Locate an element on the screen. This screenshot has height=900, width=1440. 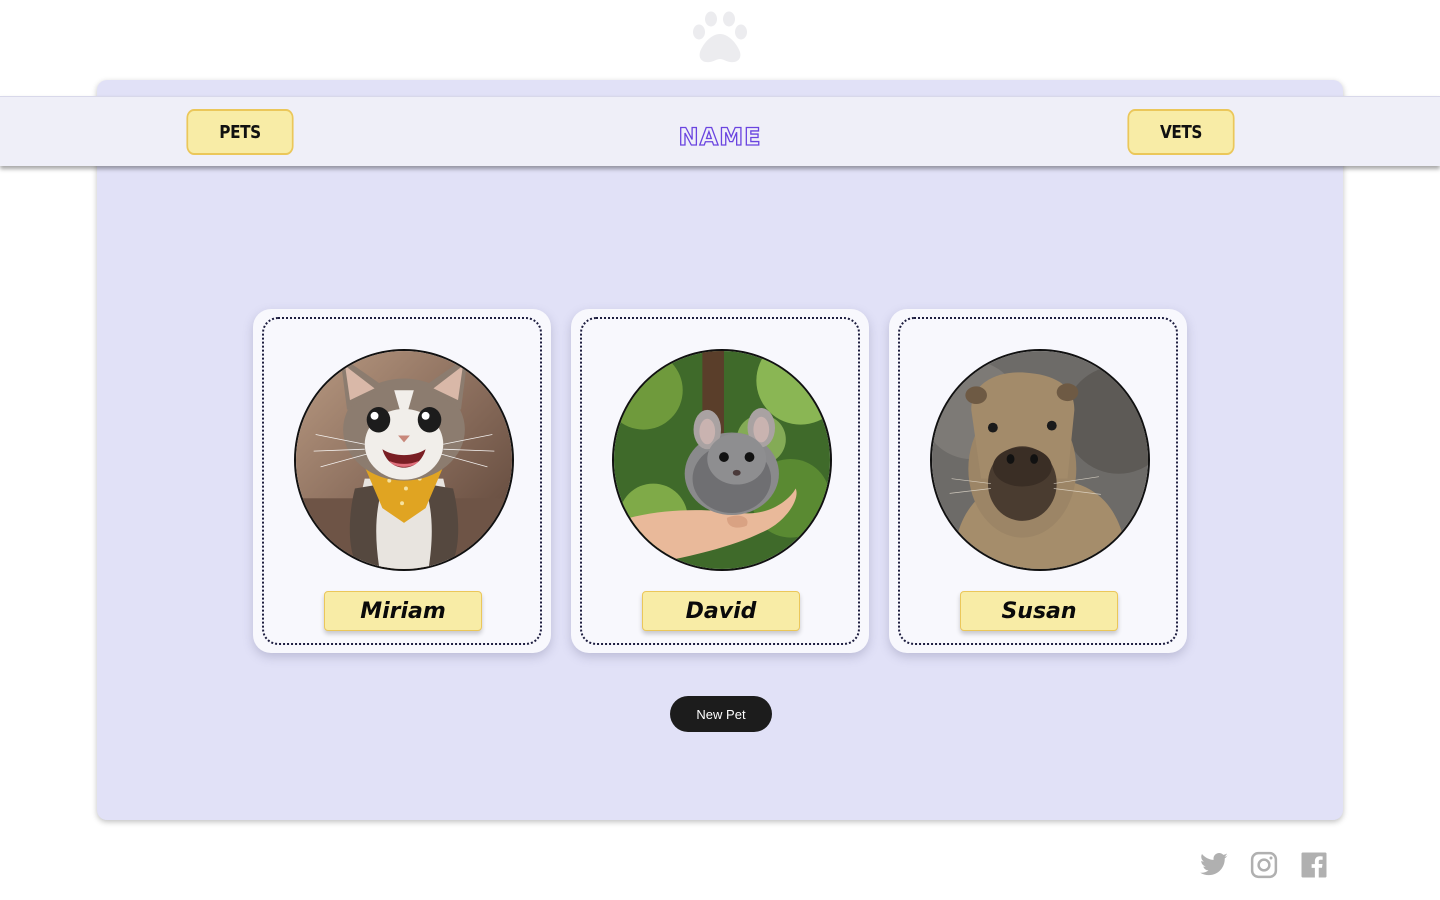
pet-card-frame: Miriam is located at coordinates (402, 481).